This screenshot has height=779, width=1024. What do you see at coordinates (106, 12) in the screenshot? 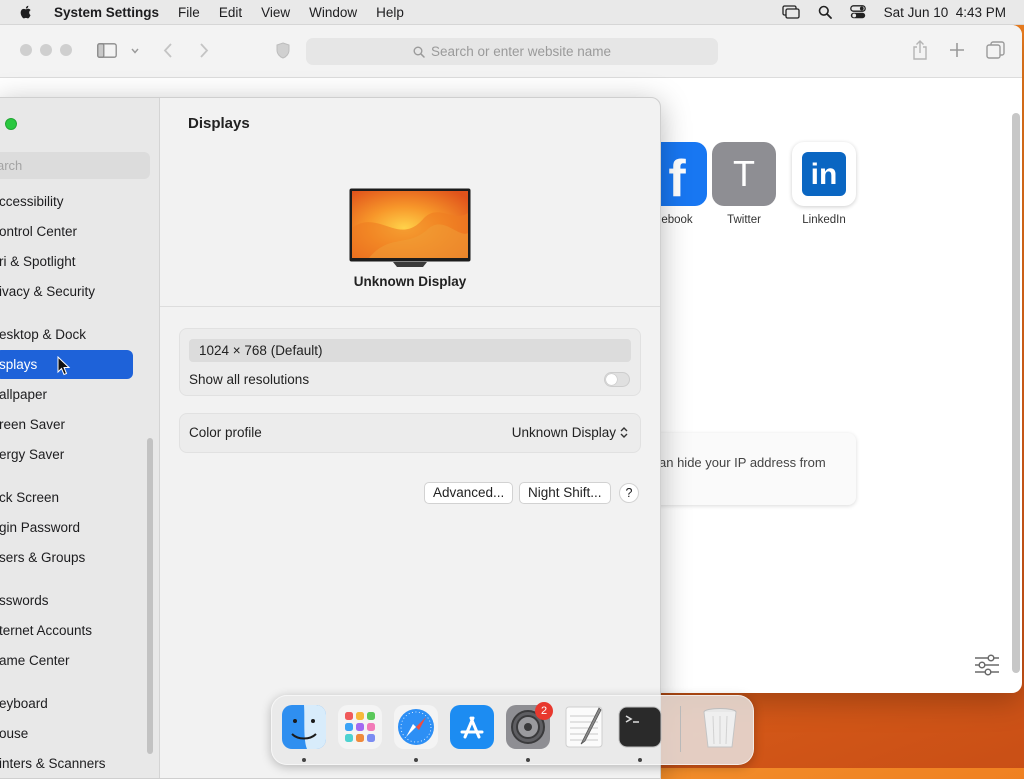
I see `menu-app-name: System Settings` at bounding box center [106, 12].